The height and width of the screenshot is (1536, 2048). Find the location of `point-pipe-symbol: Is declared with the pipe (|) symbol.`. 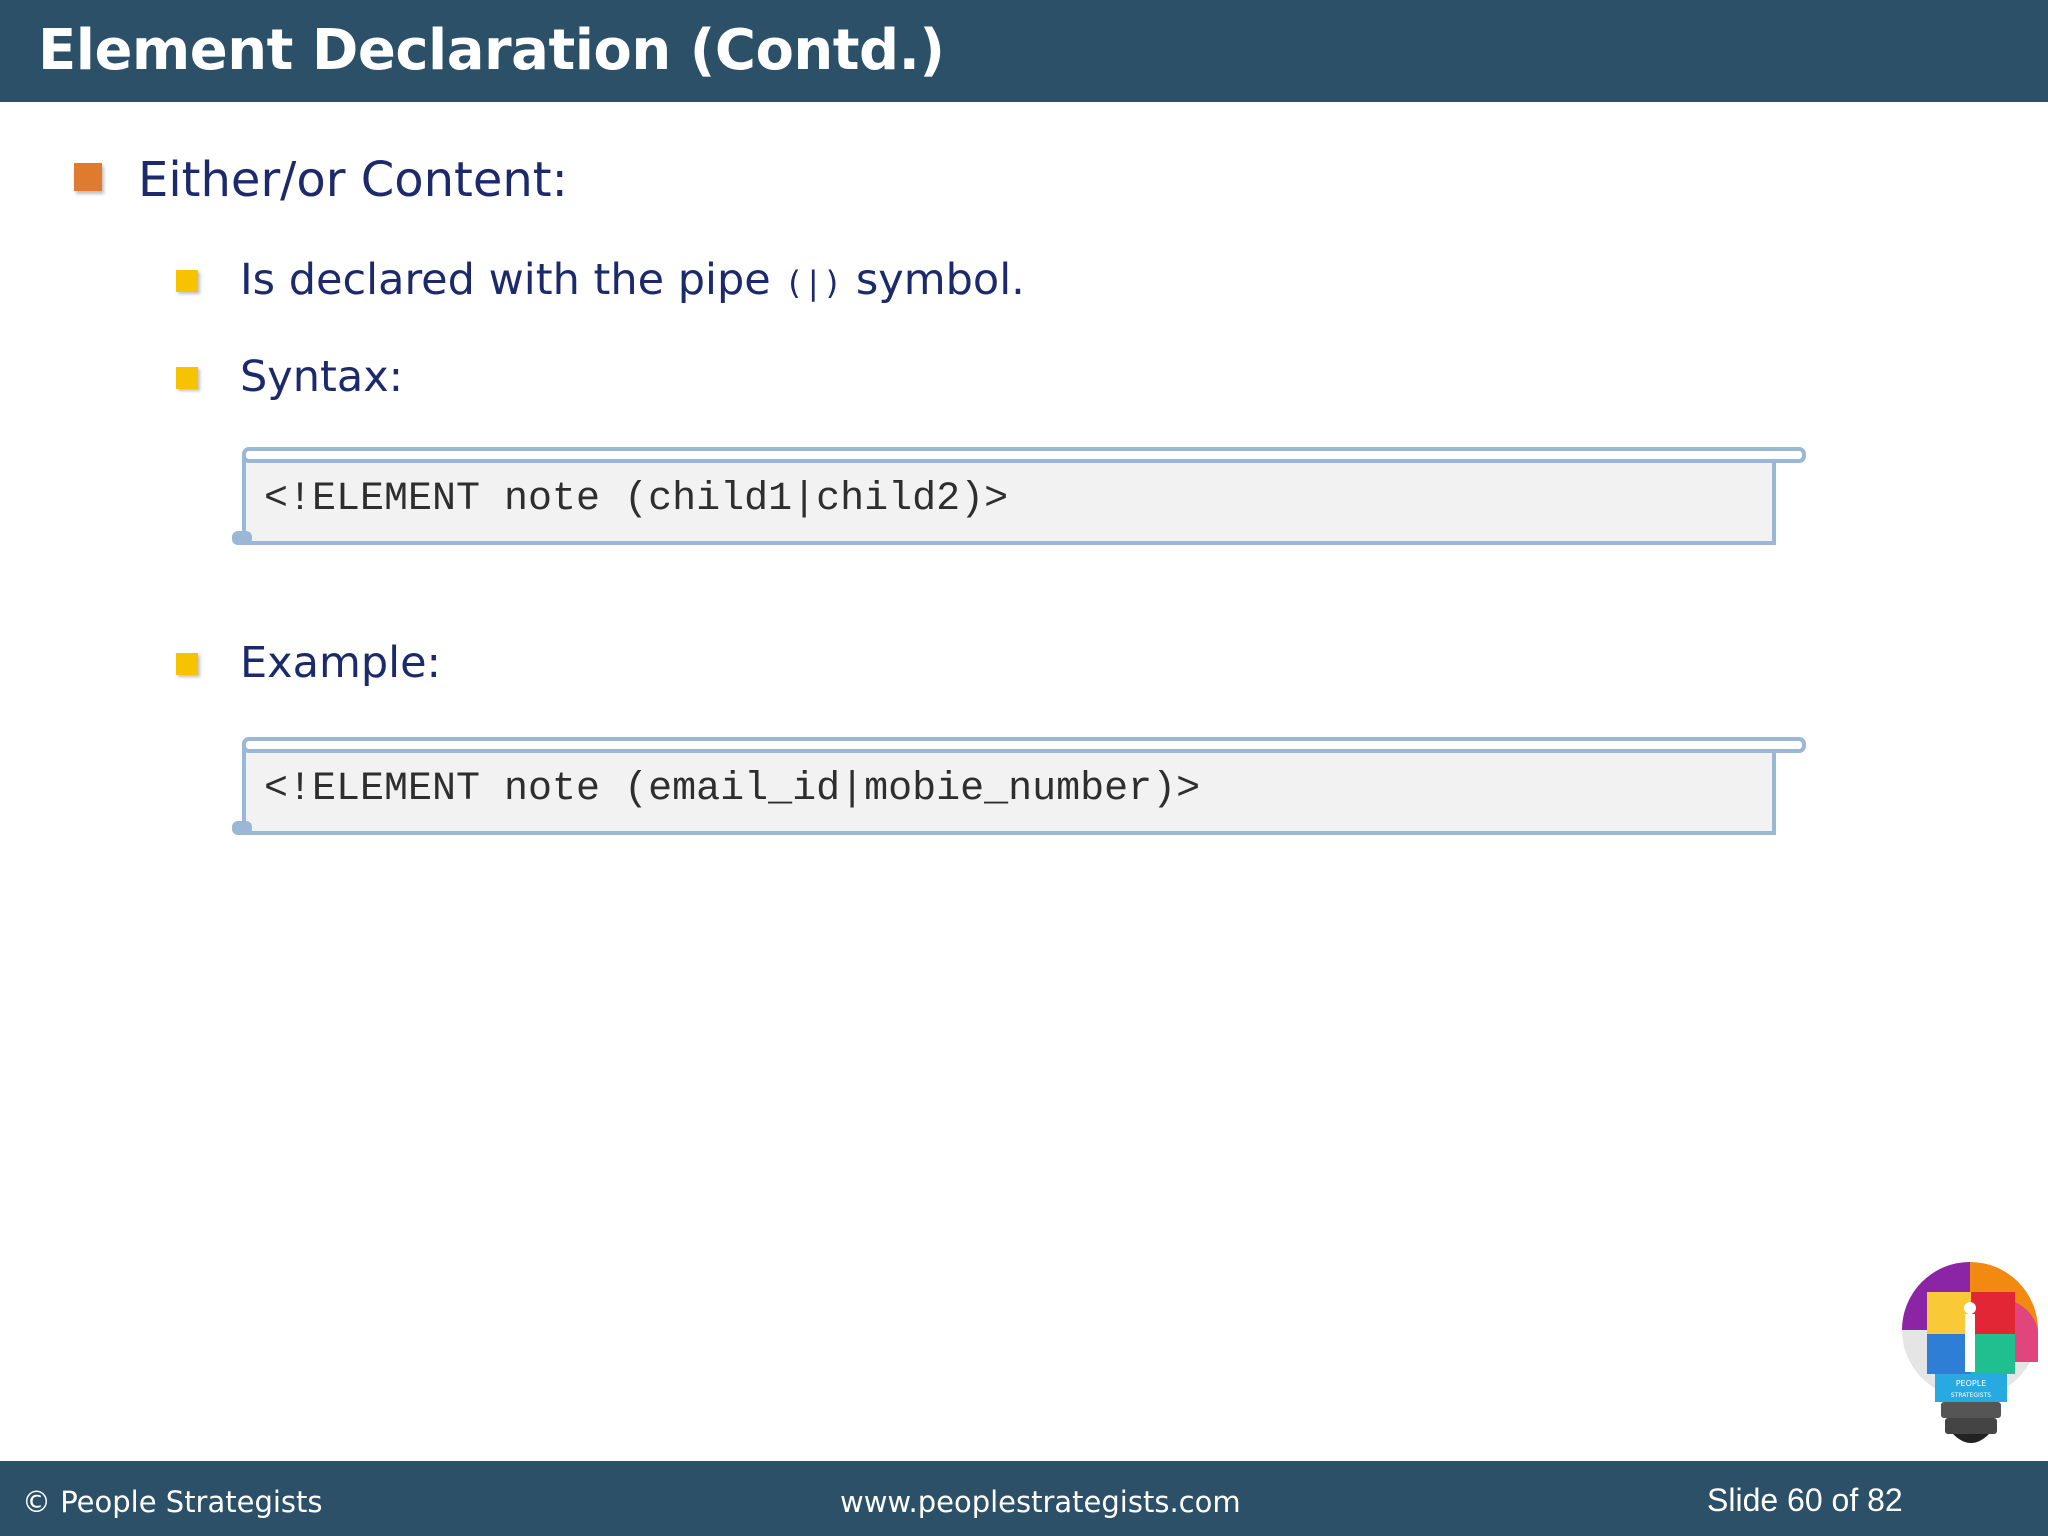

point-pipe-symbol: Is declared with the pipe (|) symbol. is located at coordinates (632, 280).